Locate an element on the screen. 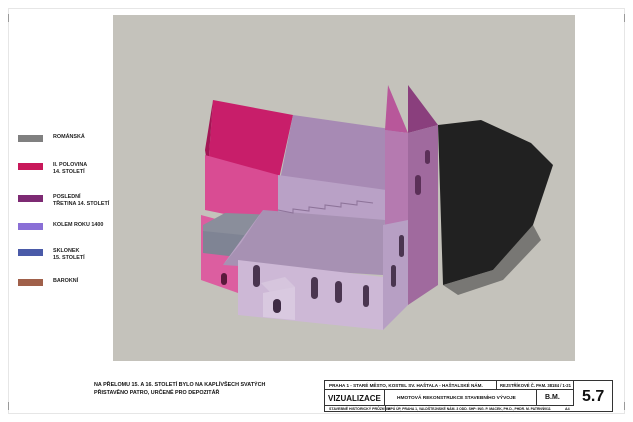  legend-item-sklonek: SKLONEK 15. STOLETÍ is located at coordinates (51, 255).